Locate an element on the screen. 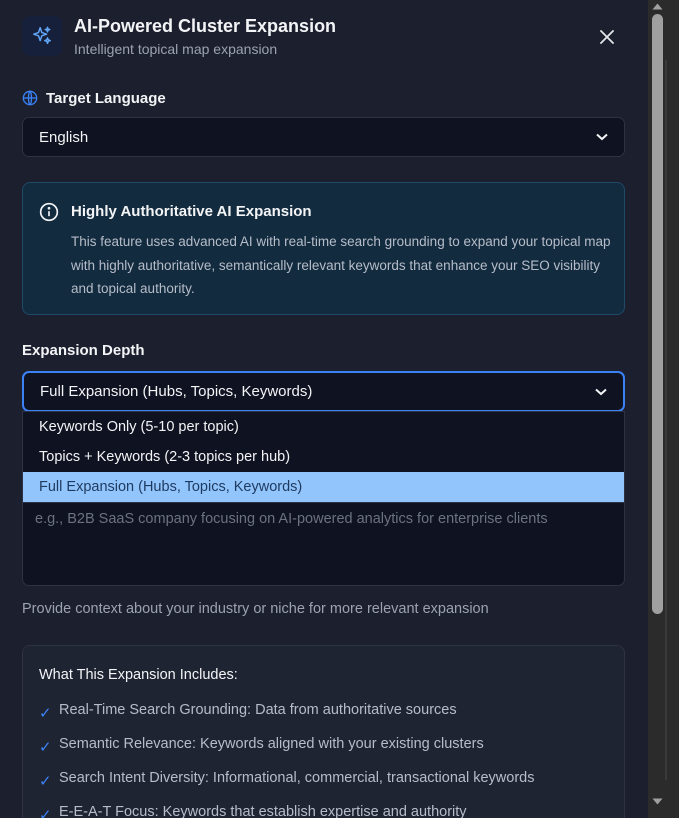  depth-option-topics-keywords: Topics + Keywords (2-3 topics per hub) is located at coordinates (323, 457).